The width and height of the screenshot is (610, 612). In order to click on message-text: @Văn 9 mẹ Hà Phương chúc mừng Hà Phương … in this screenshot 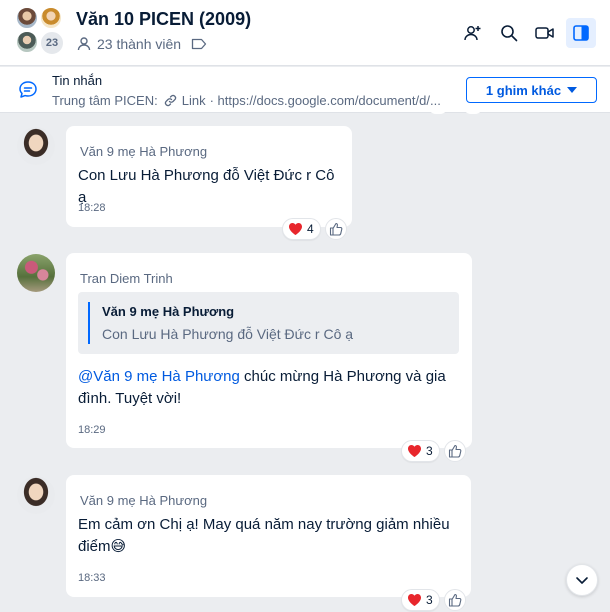, I will do `click(264, 388)`.